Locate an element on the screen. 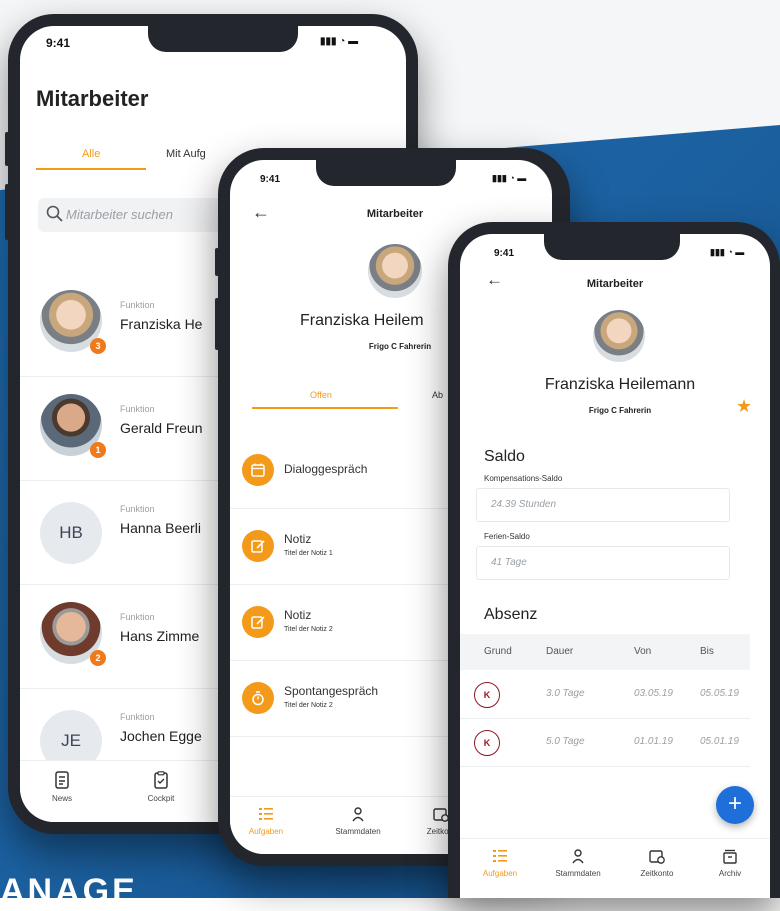 This screenshot has height=911, width=780. task-count-badge: 1 is located at coordinates (98, 450).